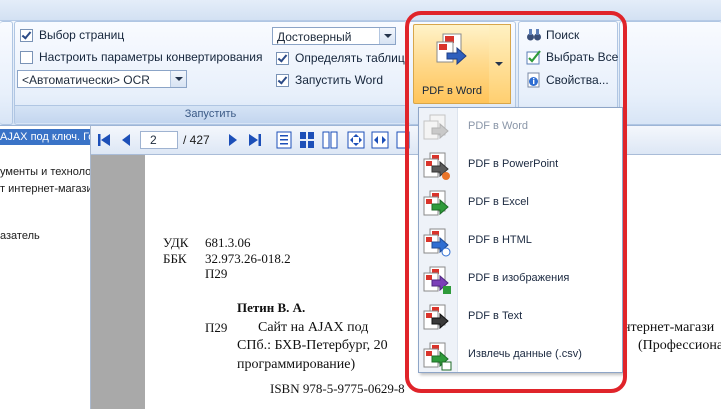 This screenshot has width=721, height=409. I want to click on book-title-line-1-end: нтернет-магази, so click(669, 327).